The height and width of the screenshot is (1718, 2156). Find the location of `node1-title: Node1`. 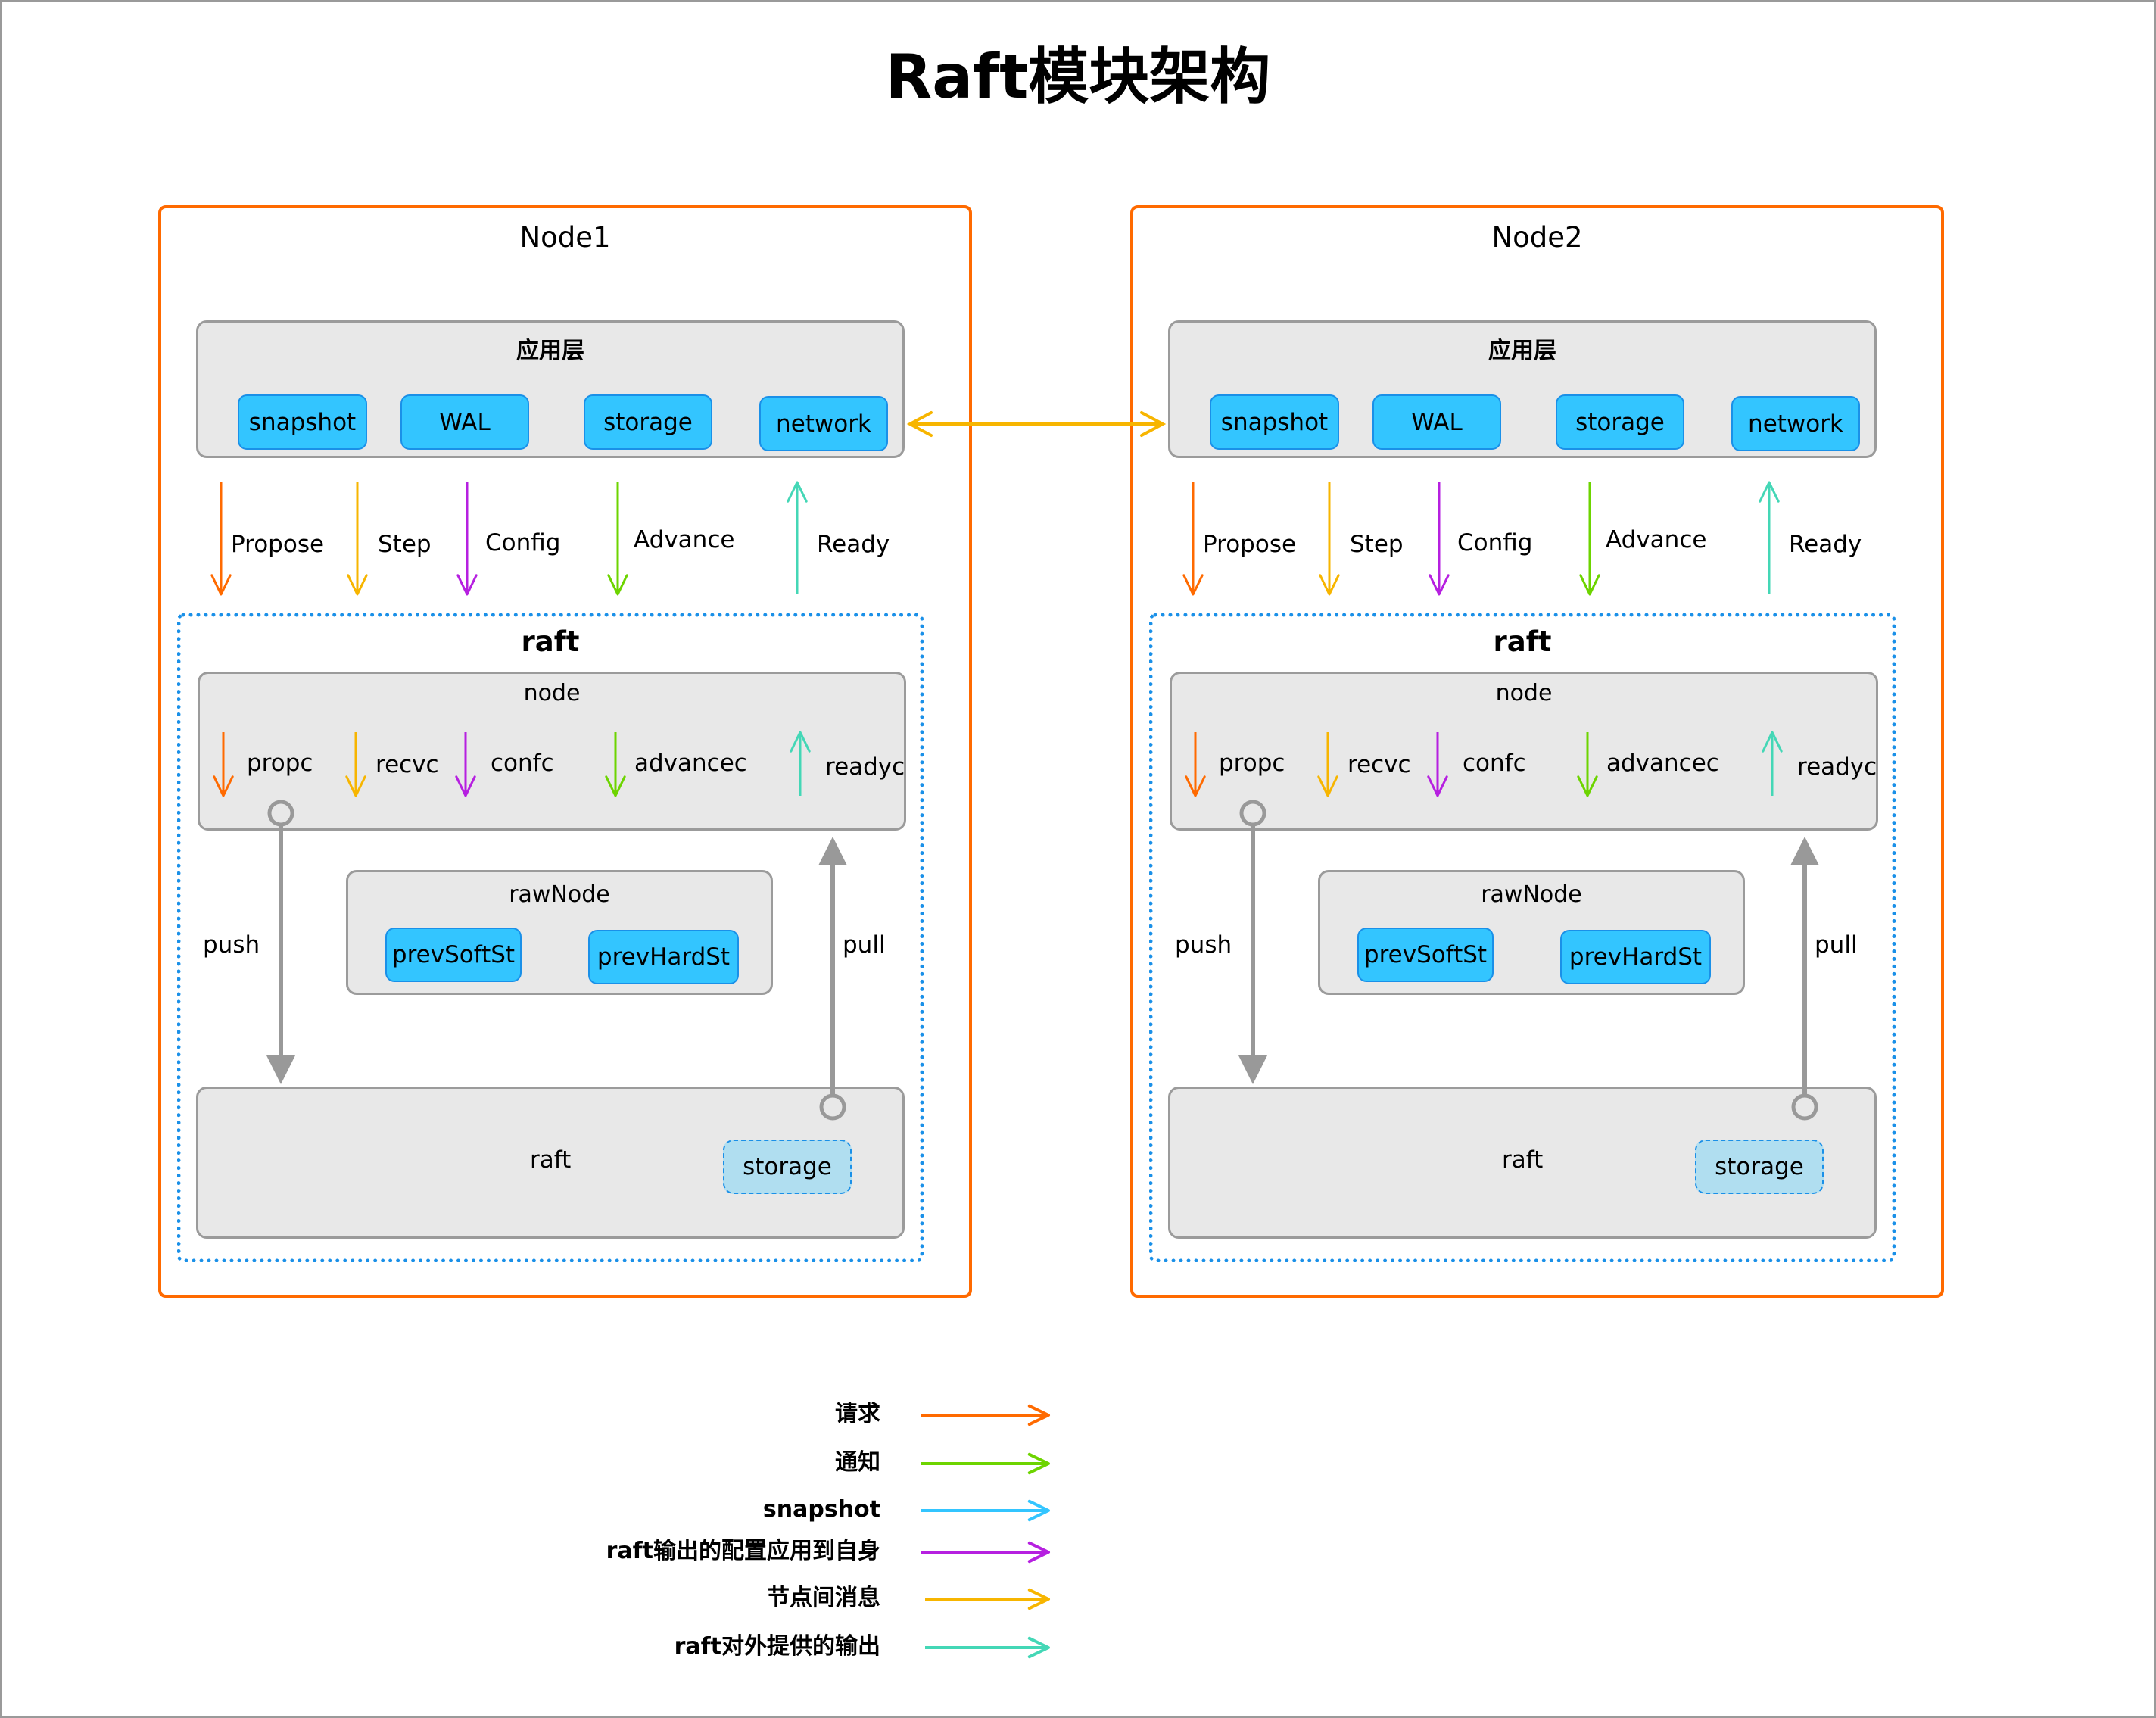

node1-title: Node1 is located at coordinates (565, 237).